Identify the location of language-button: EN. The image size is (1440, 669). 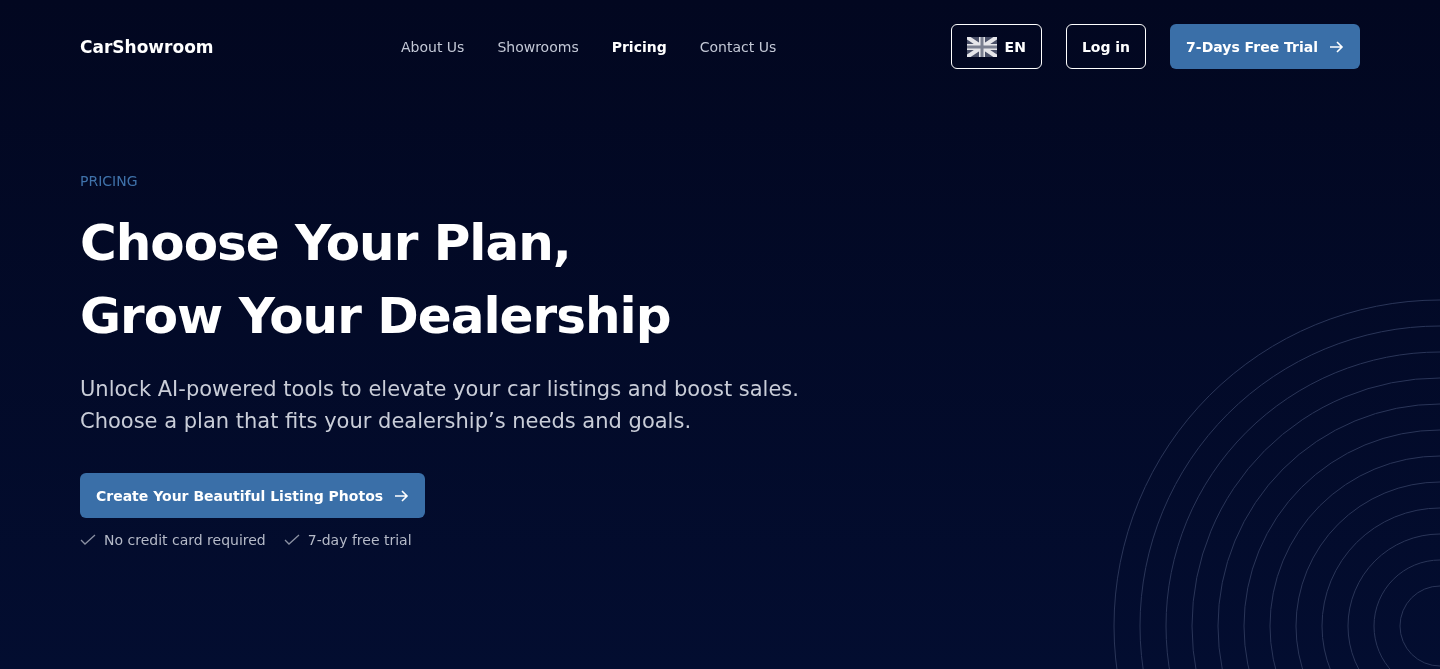
(996, 46).